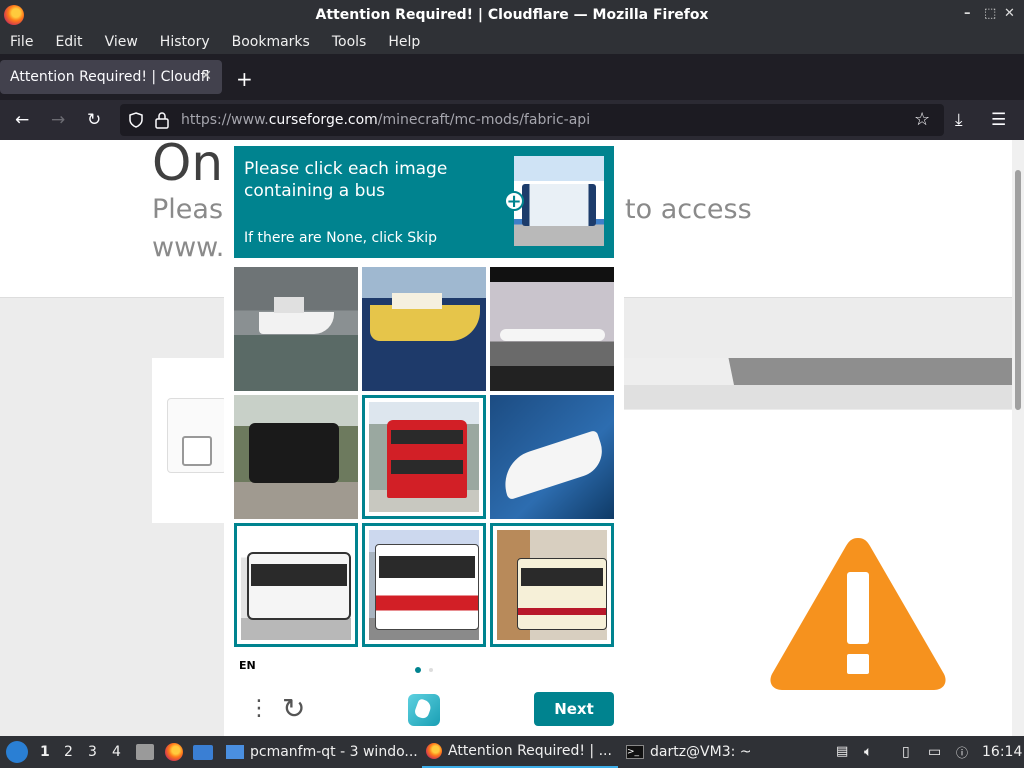 This screenshot has width=1024, height=768. I want to click on airplane-shape, so click(552, 335).